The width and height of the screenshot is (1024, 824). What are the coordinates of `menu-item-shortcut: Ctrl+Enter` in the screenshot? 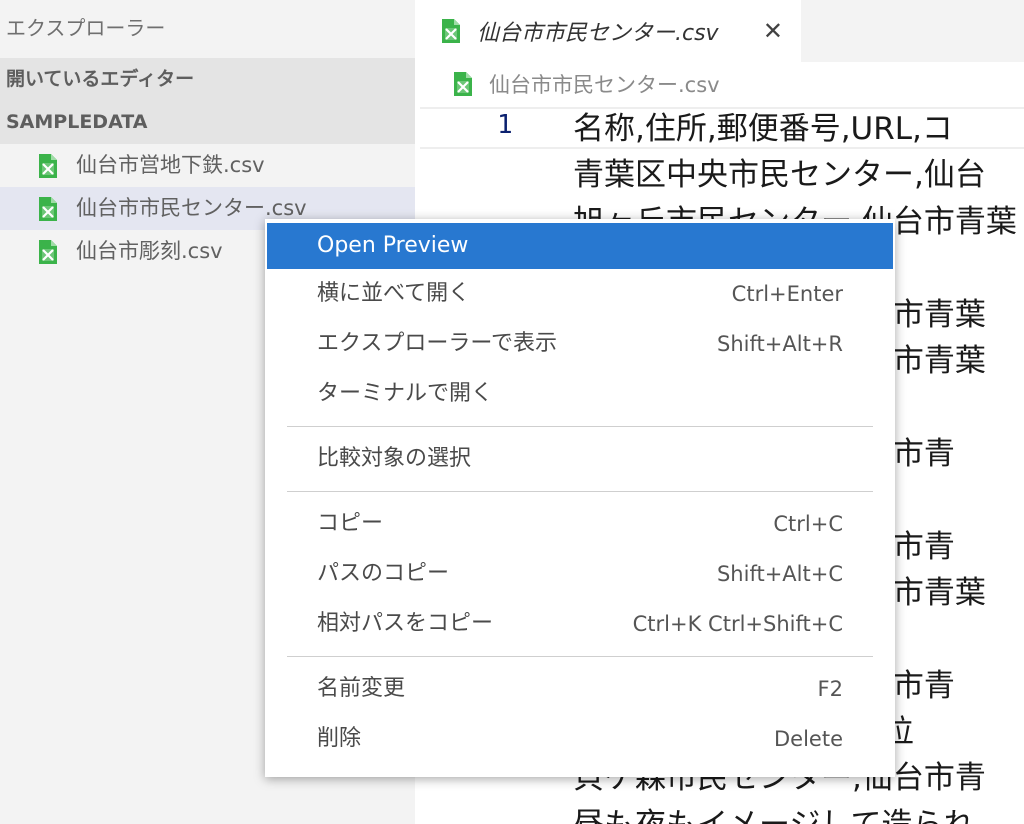 It's located at (787, 294).